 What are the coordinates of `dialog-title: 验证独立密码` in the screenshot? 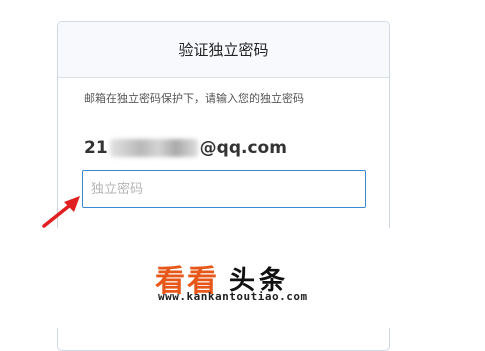 It's located at (223, 50).